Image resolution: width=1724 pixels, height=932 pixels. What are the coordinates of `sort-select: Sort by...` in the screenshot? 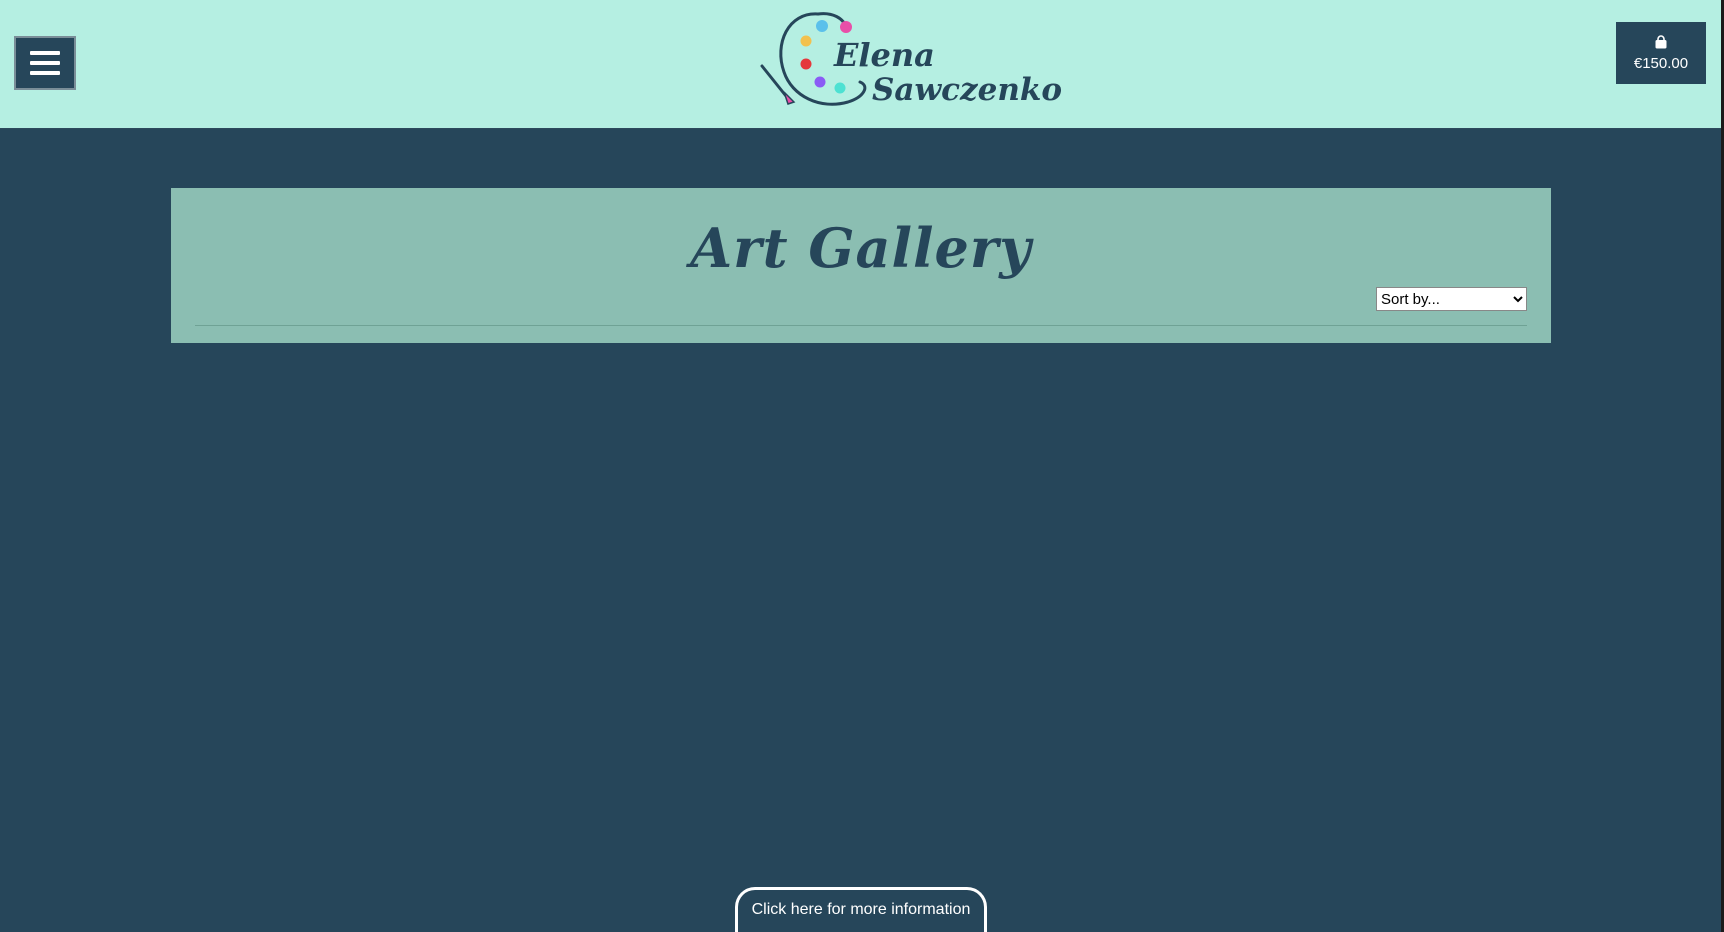 It's located at (1451, 299).